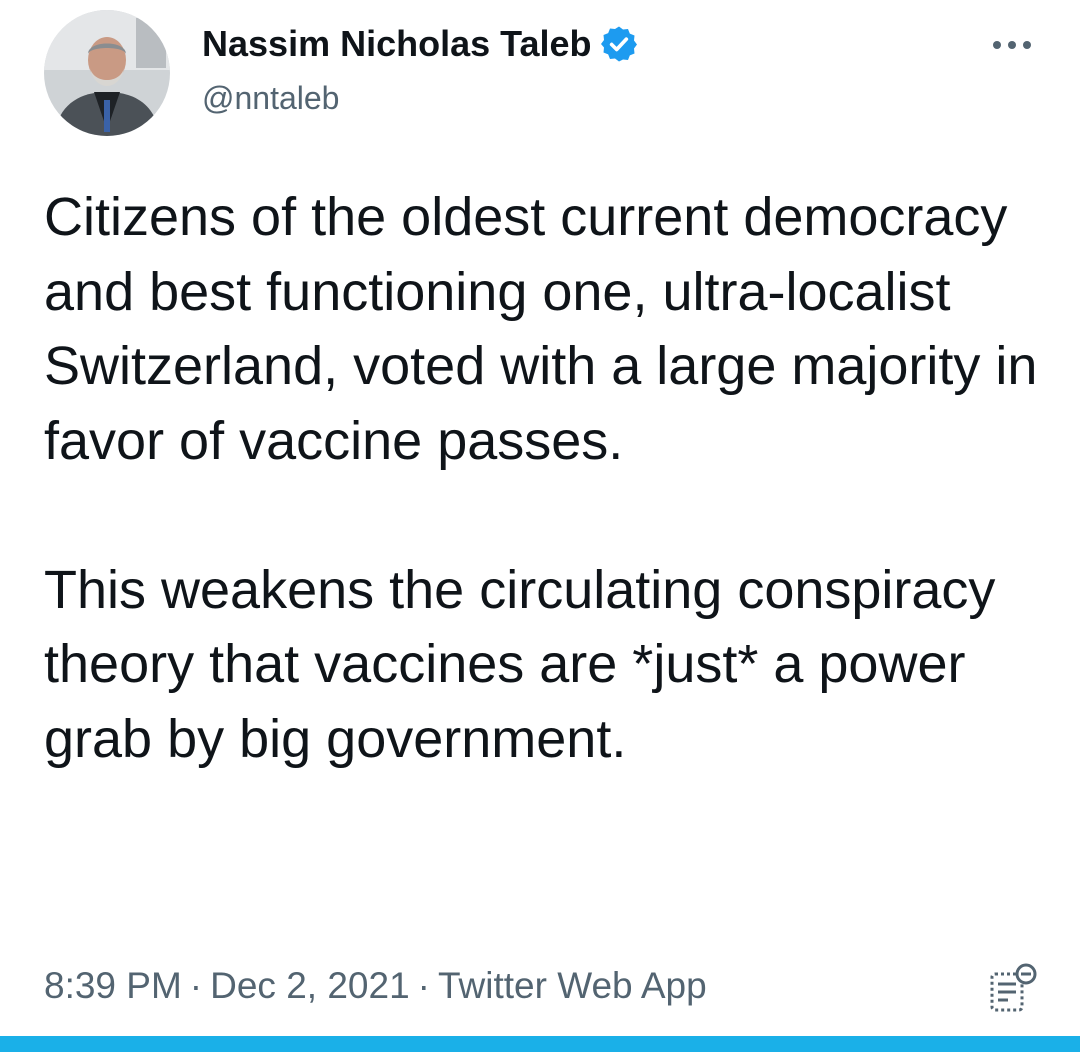 The width and height of the screenshot is (1080, 1052). What do you see at coordinates (397, 43) in the screenshot?
I see `display-name-text: Nassim Nicholas Taleb` at bounding box center [397, 43].